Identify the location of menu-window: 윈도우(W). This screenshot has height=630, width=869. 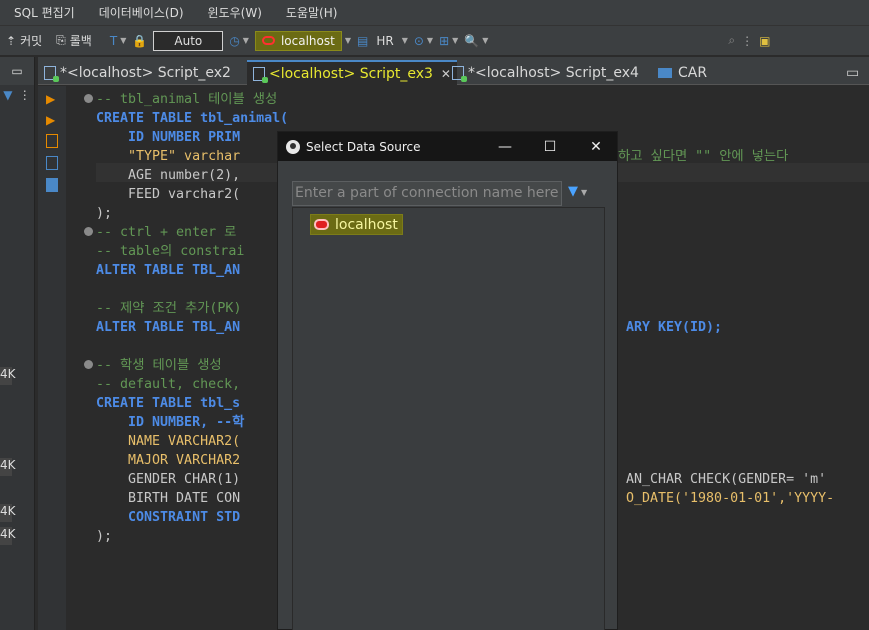
(235, 12).